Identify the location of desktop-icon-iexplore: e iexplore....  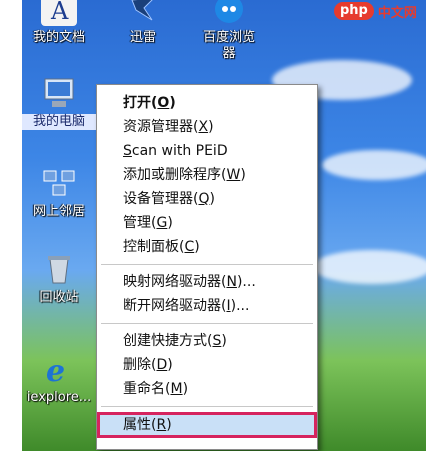
(61, 379).